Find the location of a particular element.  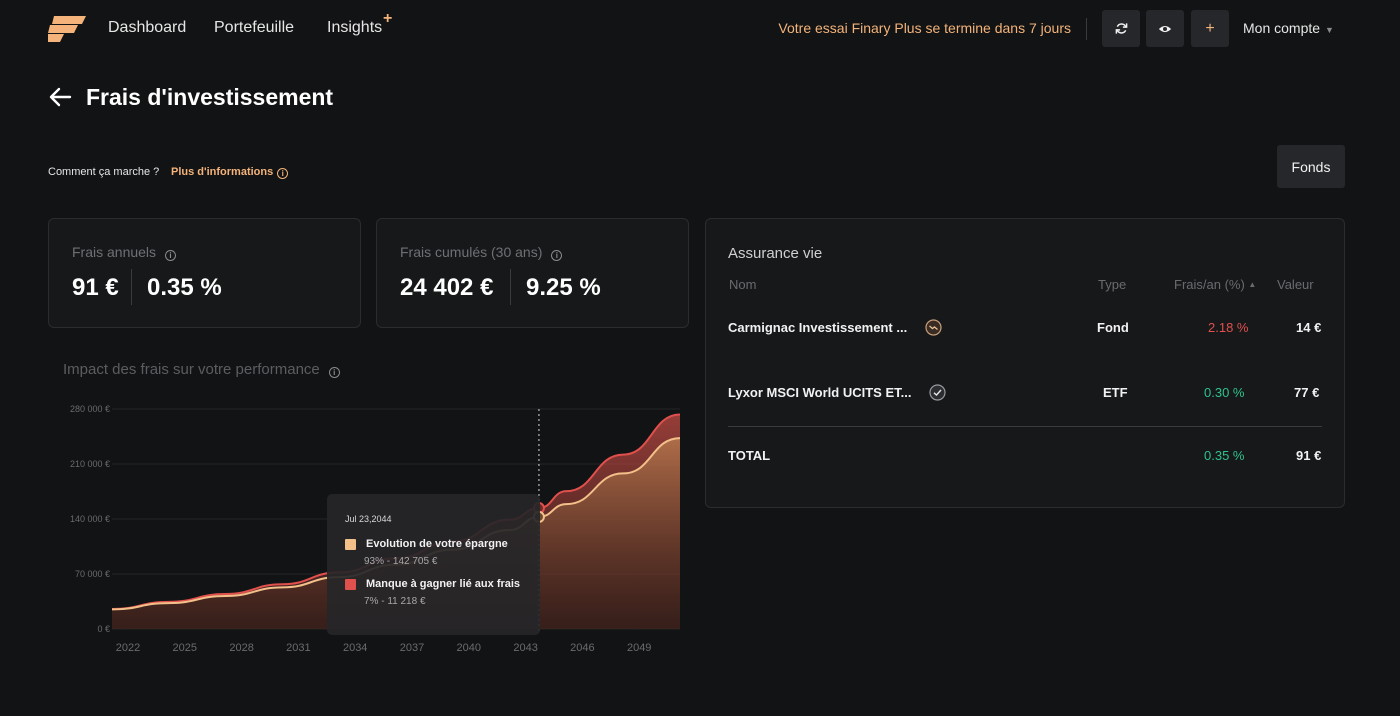

cumulative-fees-label: Frais cumulés (30 ans) i is located at coordinates (481, 252).